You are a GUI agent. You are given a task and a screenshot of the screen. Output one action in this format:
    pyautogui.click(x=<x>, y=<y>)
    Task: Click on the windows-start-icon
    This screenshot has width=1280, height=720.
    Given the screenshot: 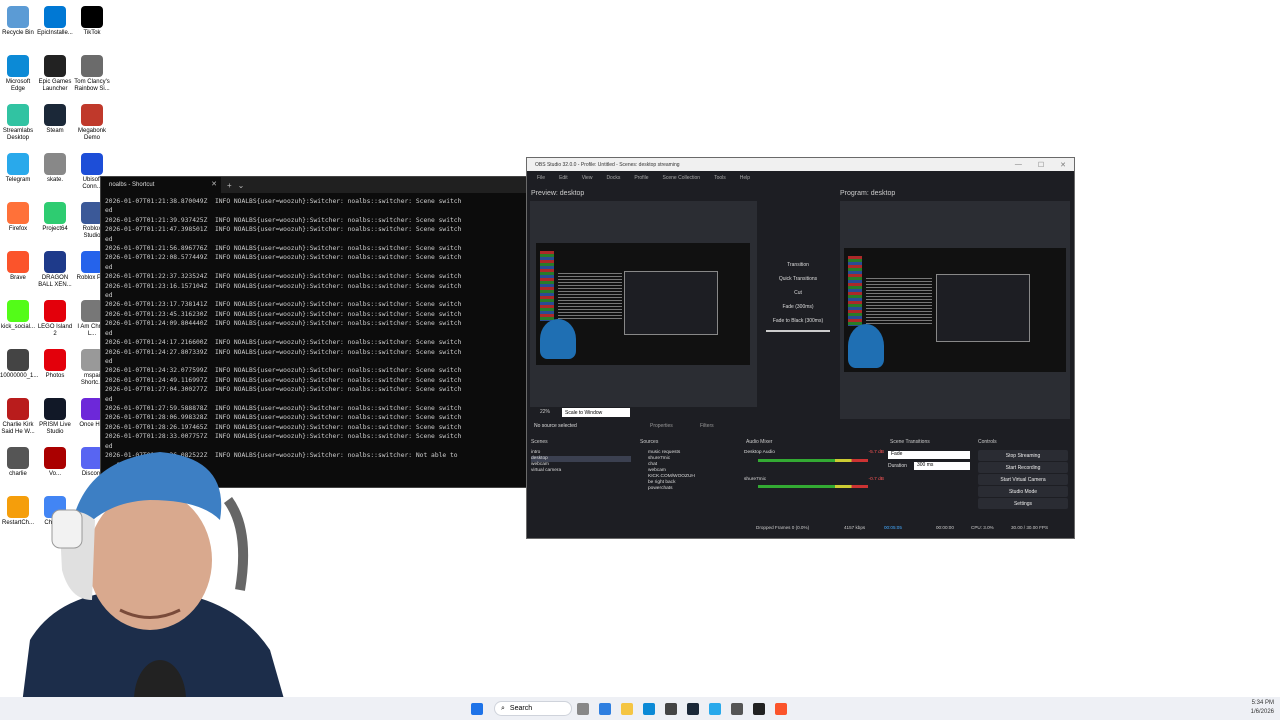 What is the action you would take?
    pyautogui.click(x=477, y=708)
    